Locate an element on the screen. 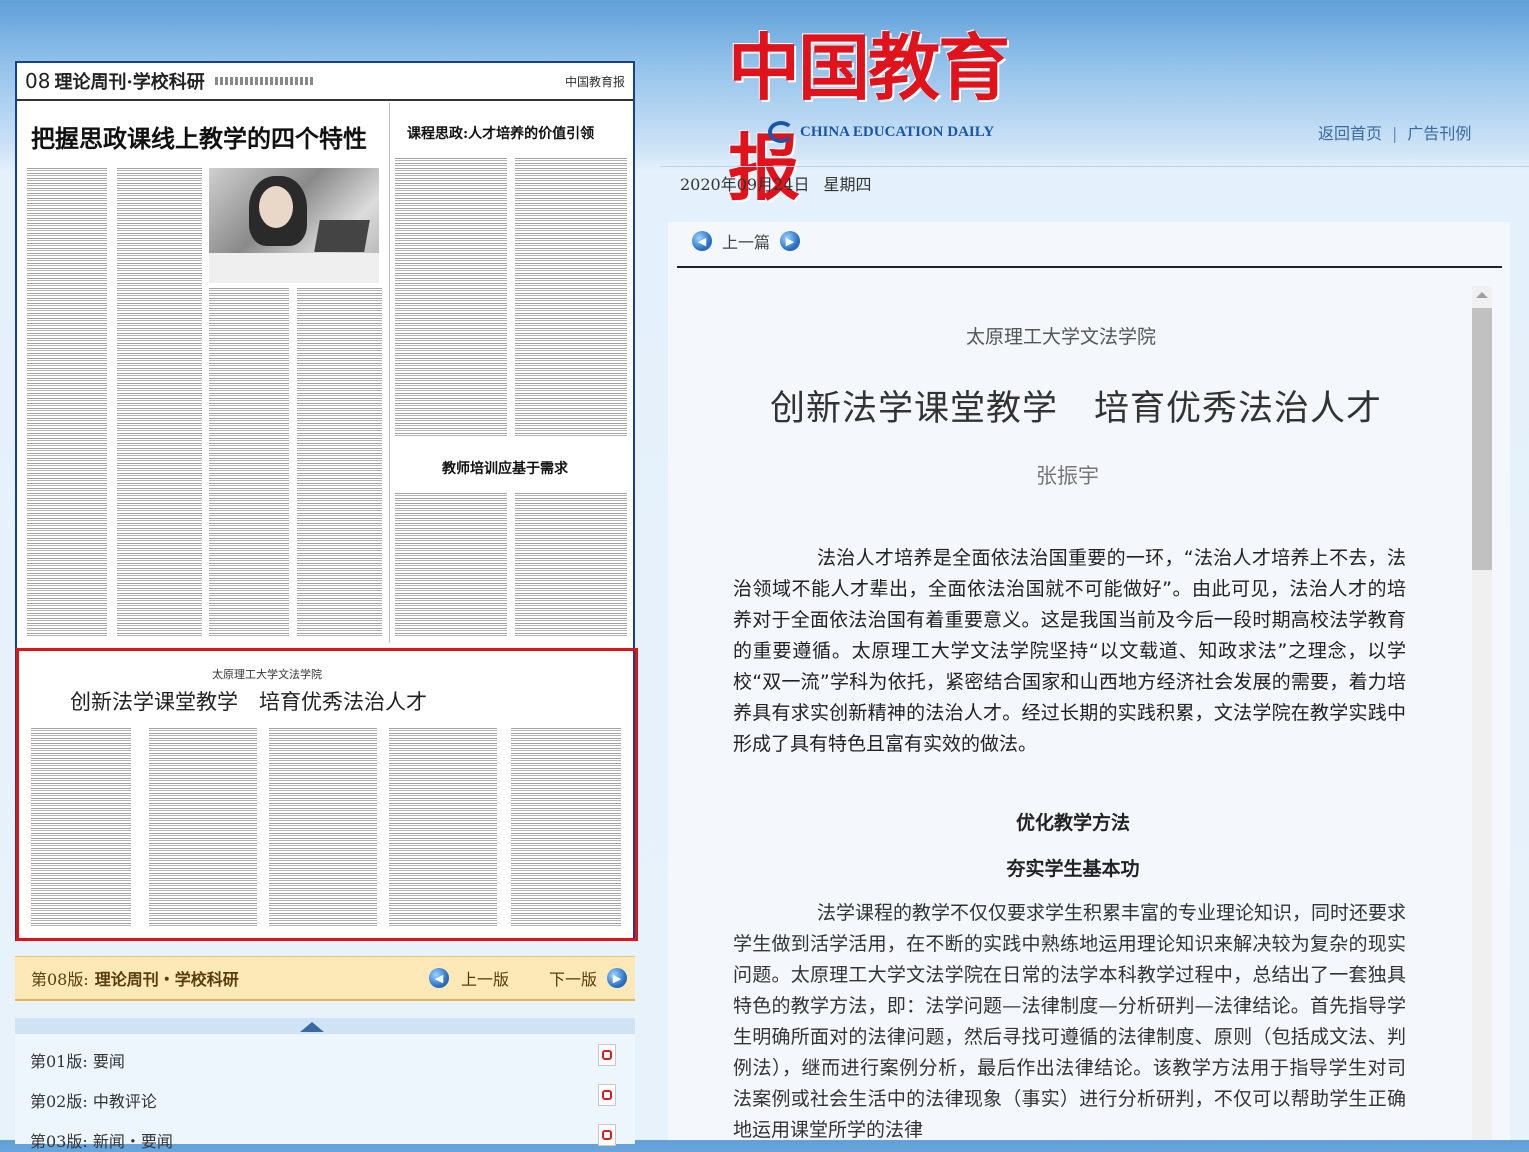 The width and height of the screenshot is (1529, 1152). date-bar: 2020年09月24日 星期四 is located at coordinates (1094, 184).